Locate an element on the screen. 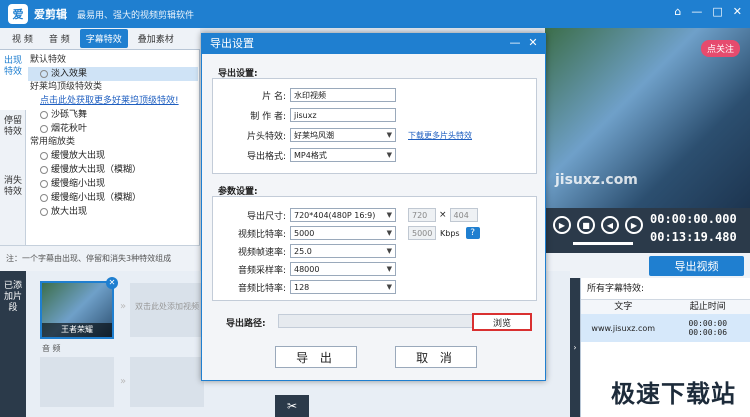  promo-link: 点击此处获取更多好莱坞顶级特效! is located at coordinates (113, 101).